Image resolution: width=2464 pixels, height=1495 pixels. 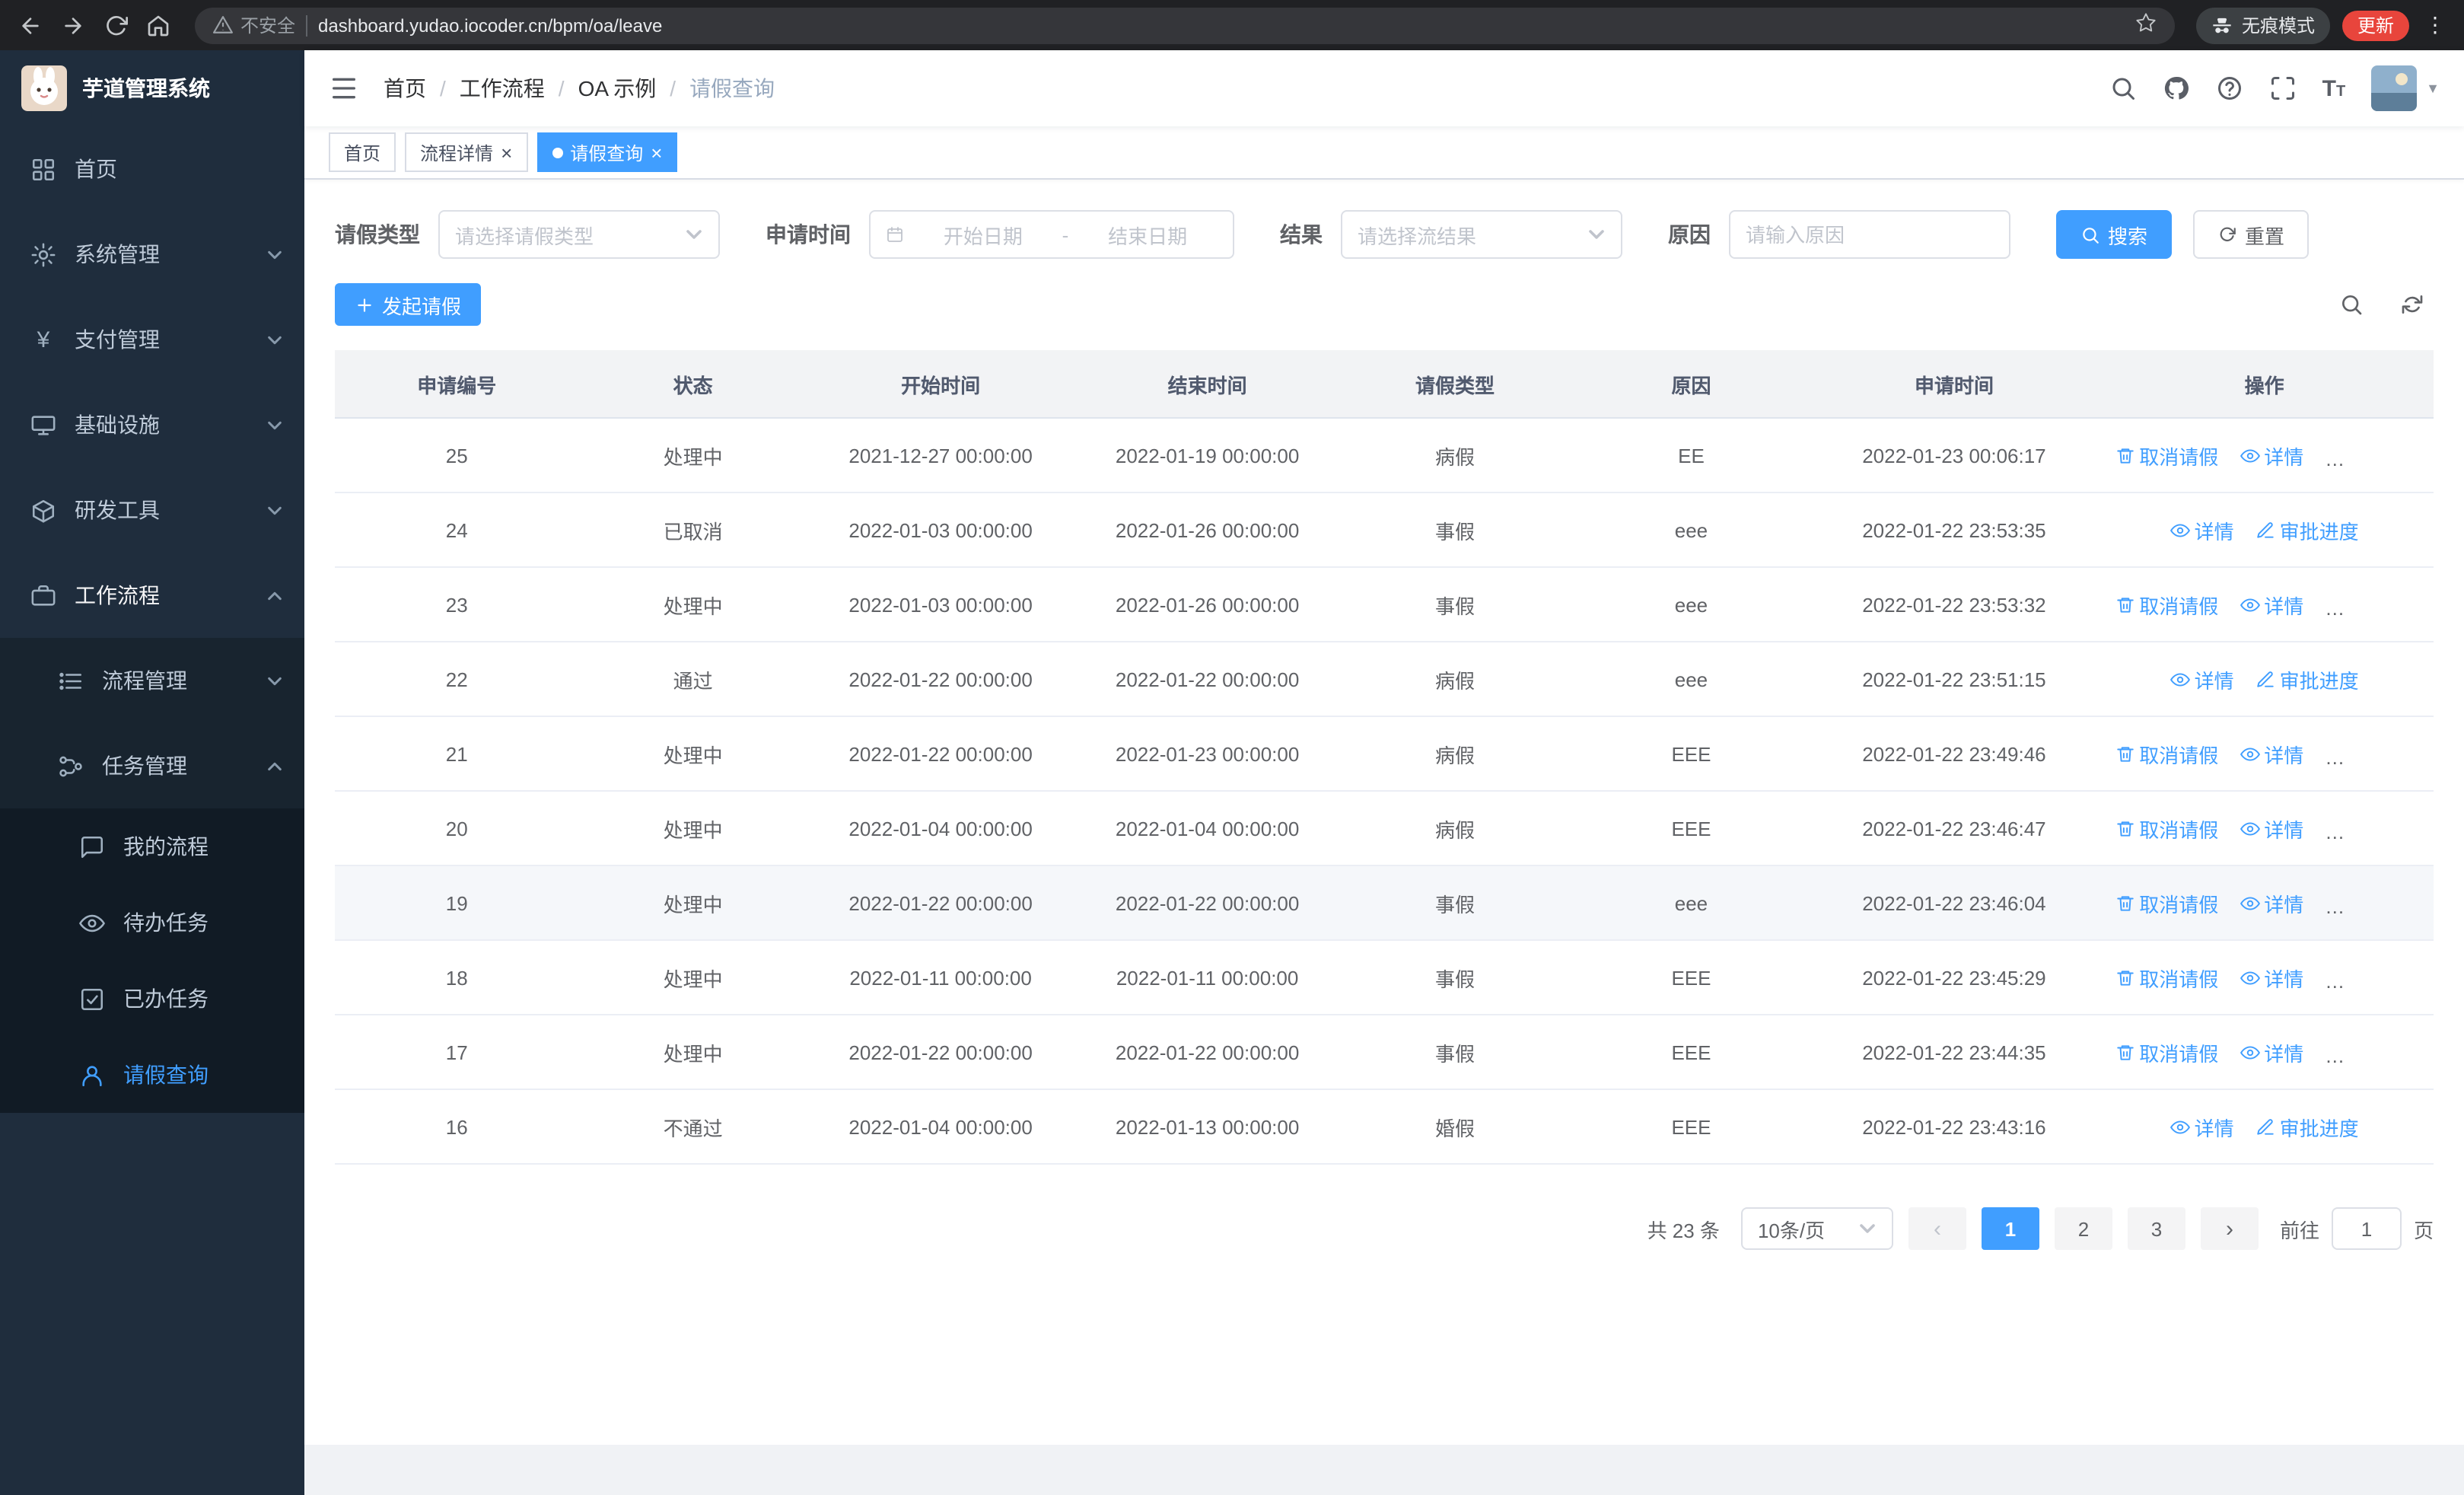 I want to click on app-logo: 芋道管理系统, so click(x=152, y=88).